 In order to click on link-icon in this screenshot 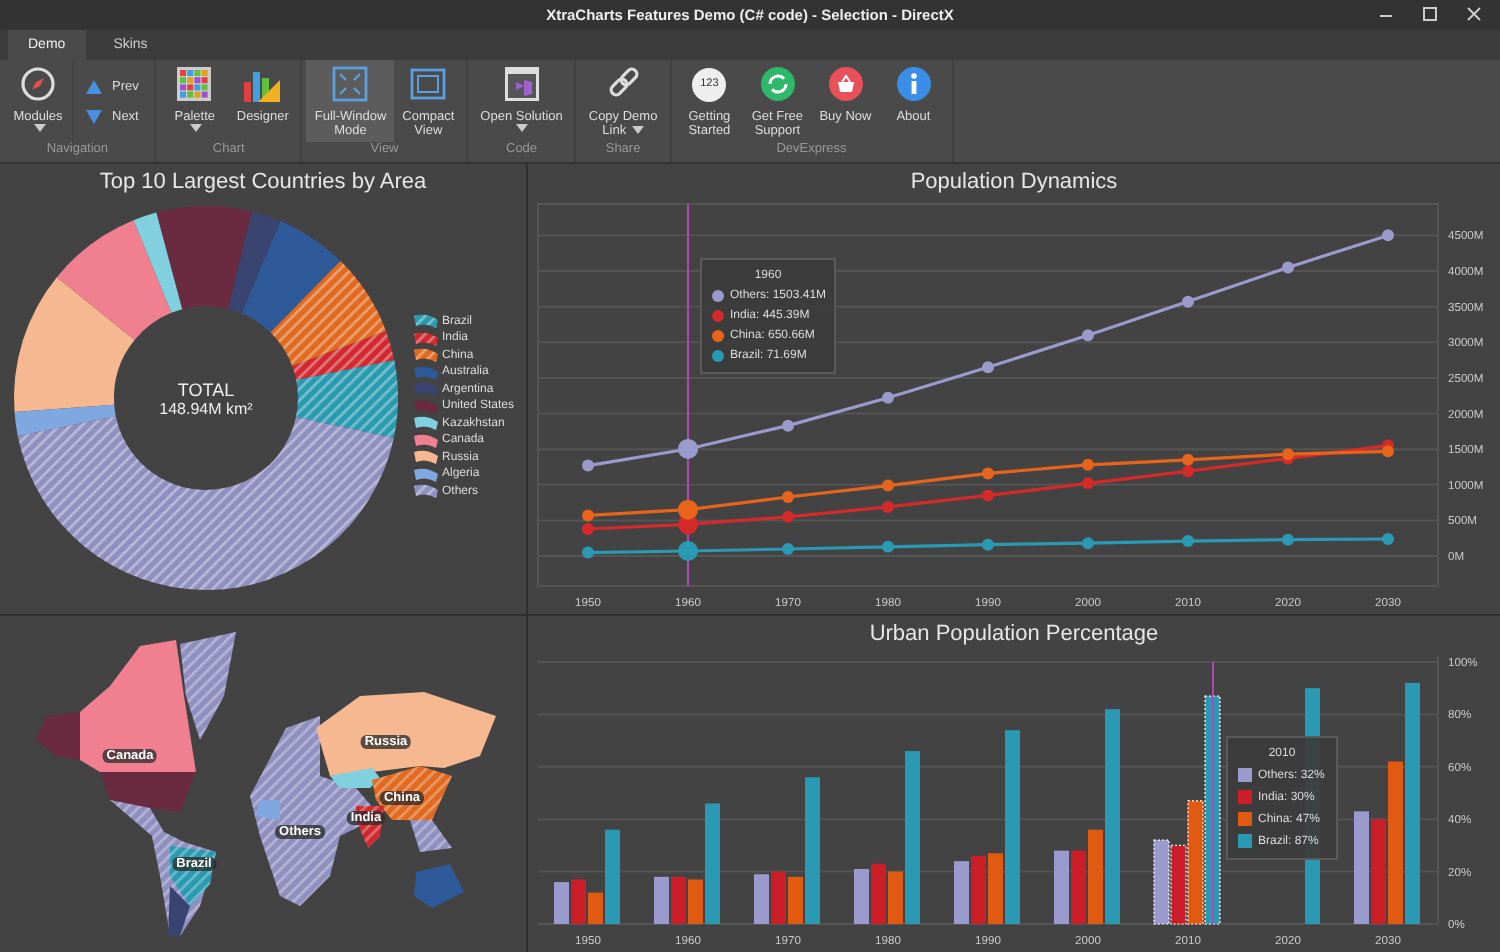, I will do `click(623, 84)`.